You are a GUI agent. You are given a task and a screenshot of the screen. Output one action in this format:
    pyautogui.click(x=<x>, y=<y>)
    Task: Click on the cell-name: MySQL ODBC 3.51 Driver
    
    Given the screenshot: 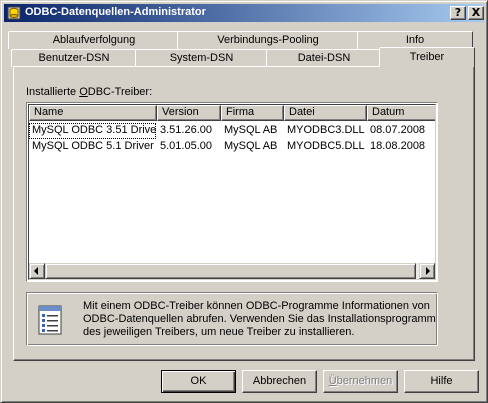 What is the action you would take?
    pyautogui.click(x=92, y=131)
    